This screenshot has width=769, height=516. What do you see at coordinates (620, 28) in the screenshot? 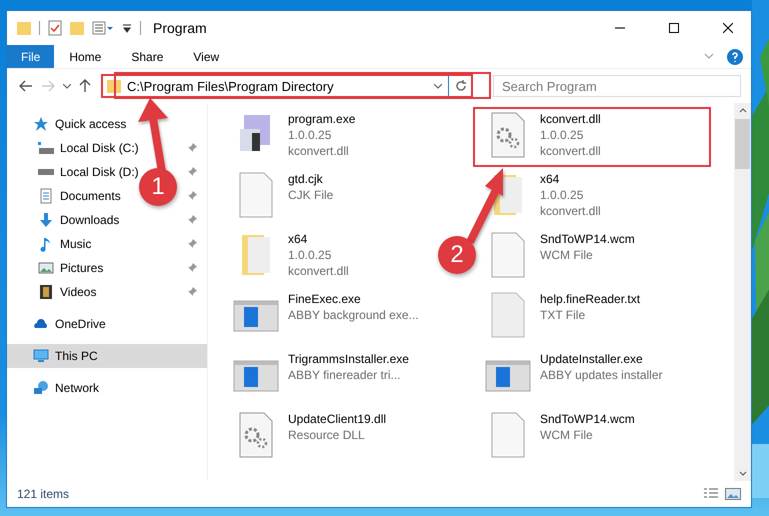
I see `minimize-icon` at bounding box center [620, 28].